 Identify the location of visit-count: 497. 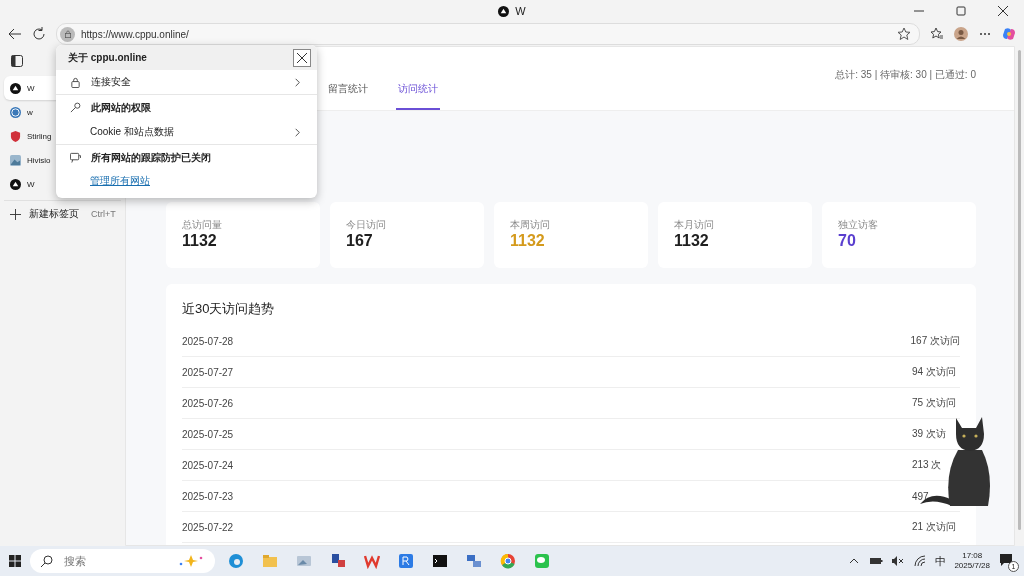
(921, 496).